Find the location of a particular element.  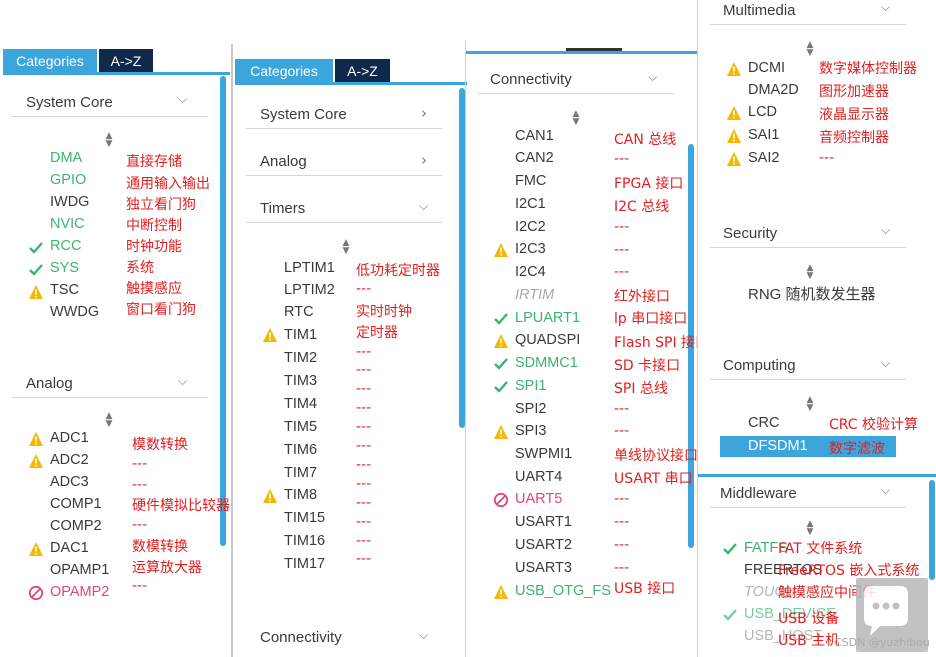

item-sdmmc1: SDMMC1 is located at coordinates (546, 363).